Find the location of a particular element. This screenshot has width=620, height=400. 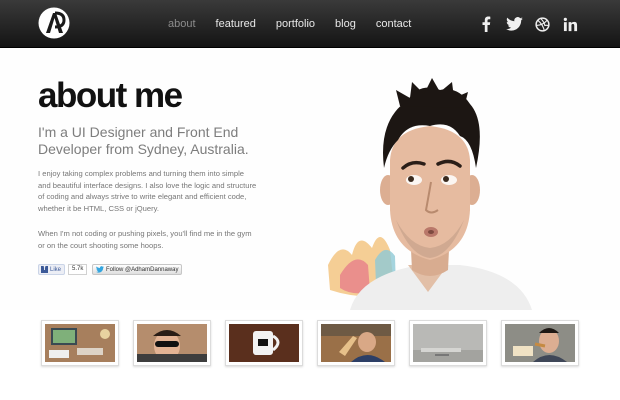

thumbnail-mug is located at coordinates (264, 343).